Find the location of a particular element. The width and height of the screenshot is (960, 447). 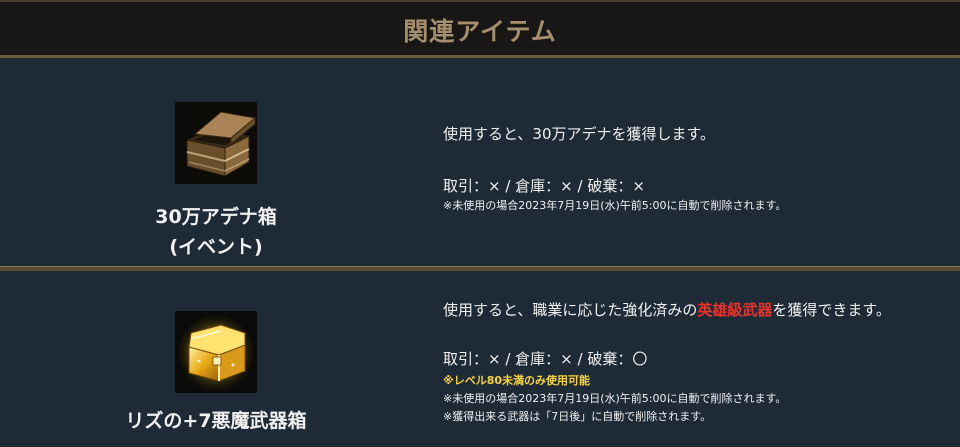

section-header: 関連アイテム is located at coordinates (480, 29).